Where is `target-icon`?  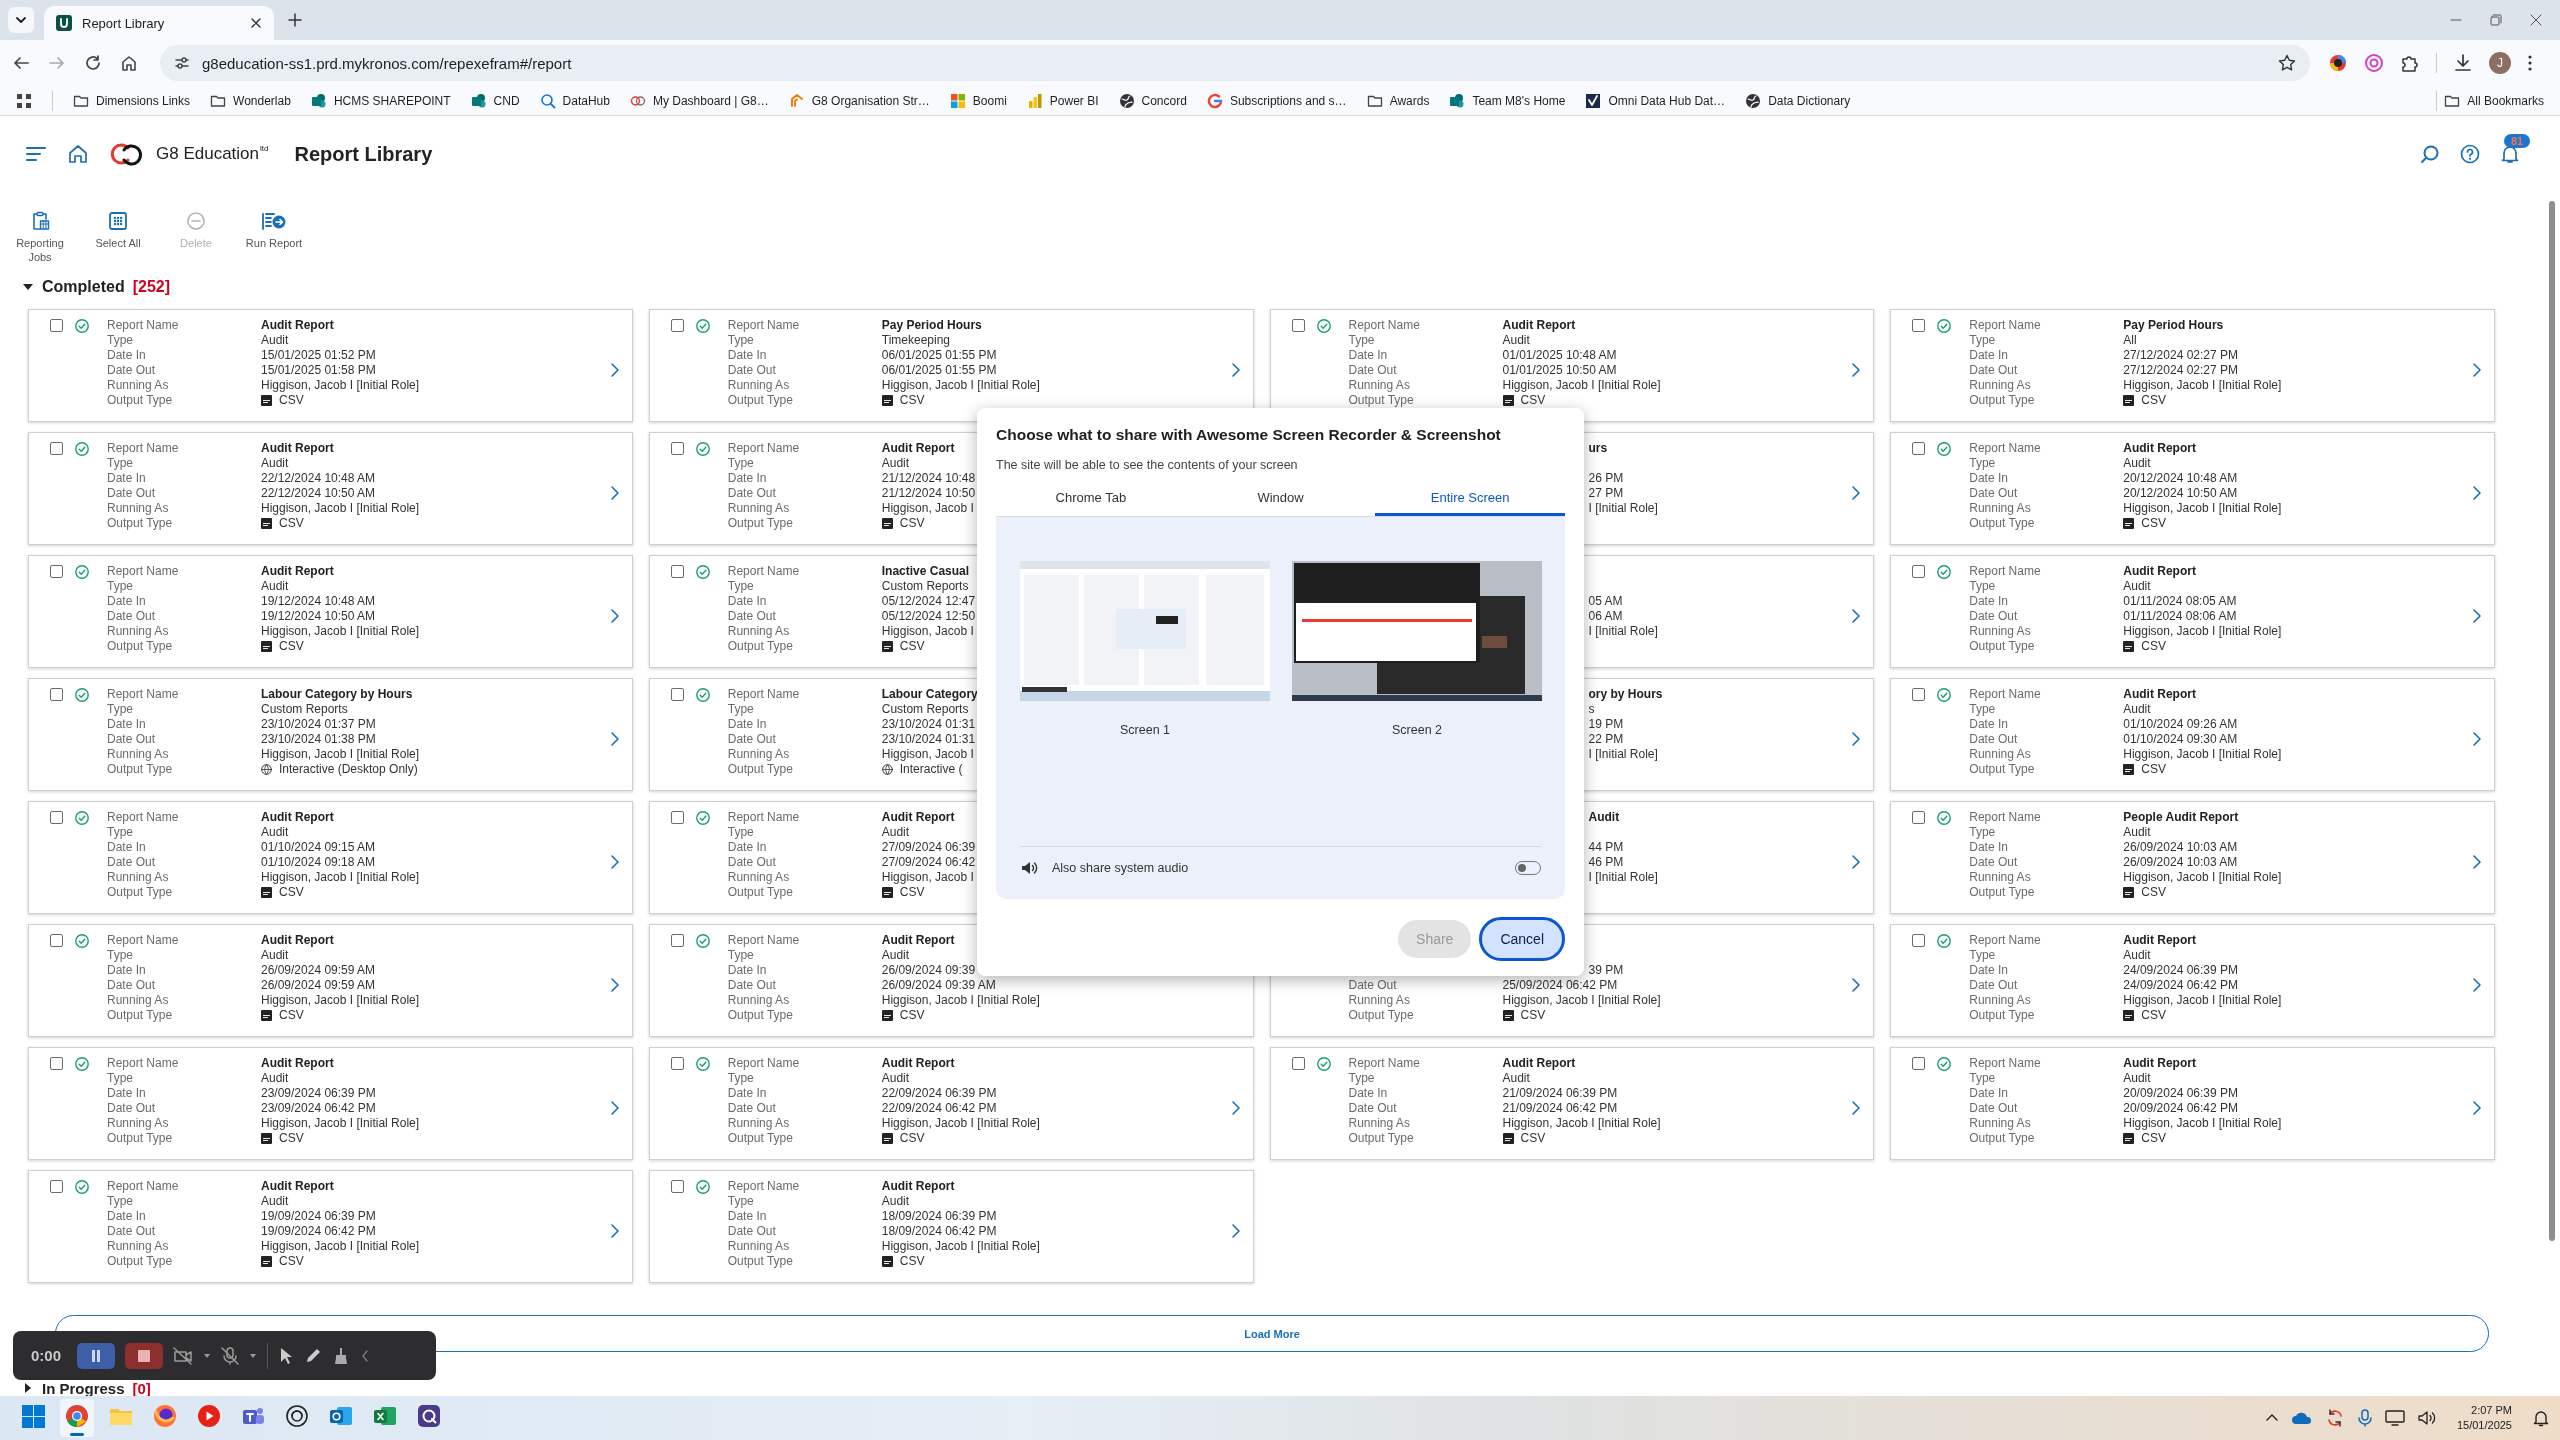
target-icon is located at coordinates (2374, 63).